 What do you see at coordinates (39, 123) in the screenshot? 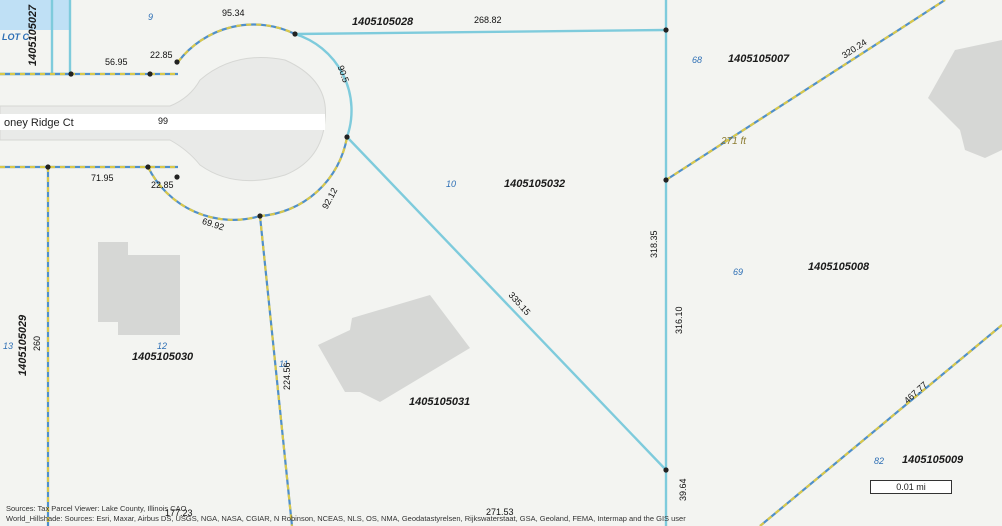
I see `road-name-label: oney Ridge Ct` at bounding box center [39, 123].